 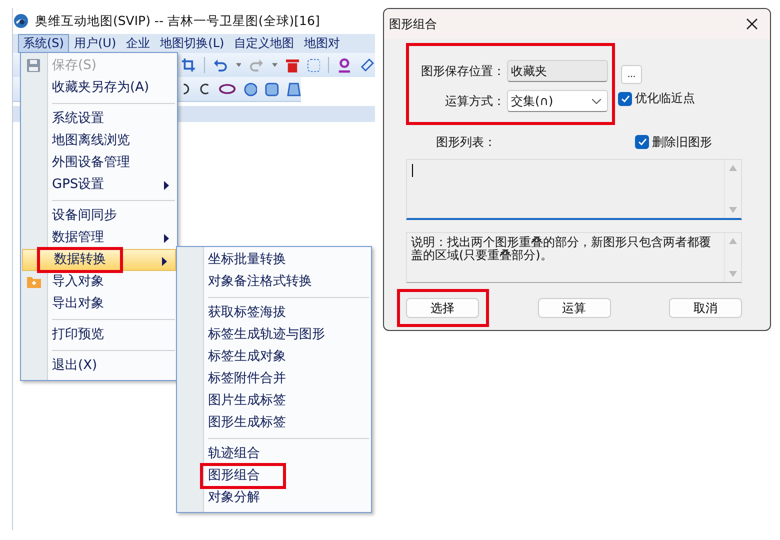 What do you see at coordinates (322, 43) in the screenshot?
I see `menu-bar-item: 地图对` at bounding box center [322, 43].